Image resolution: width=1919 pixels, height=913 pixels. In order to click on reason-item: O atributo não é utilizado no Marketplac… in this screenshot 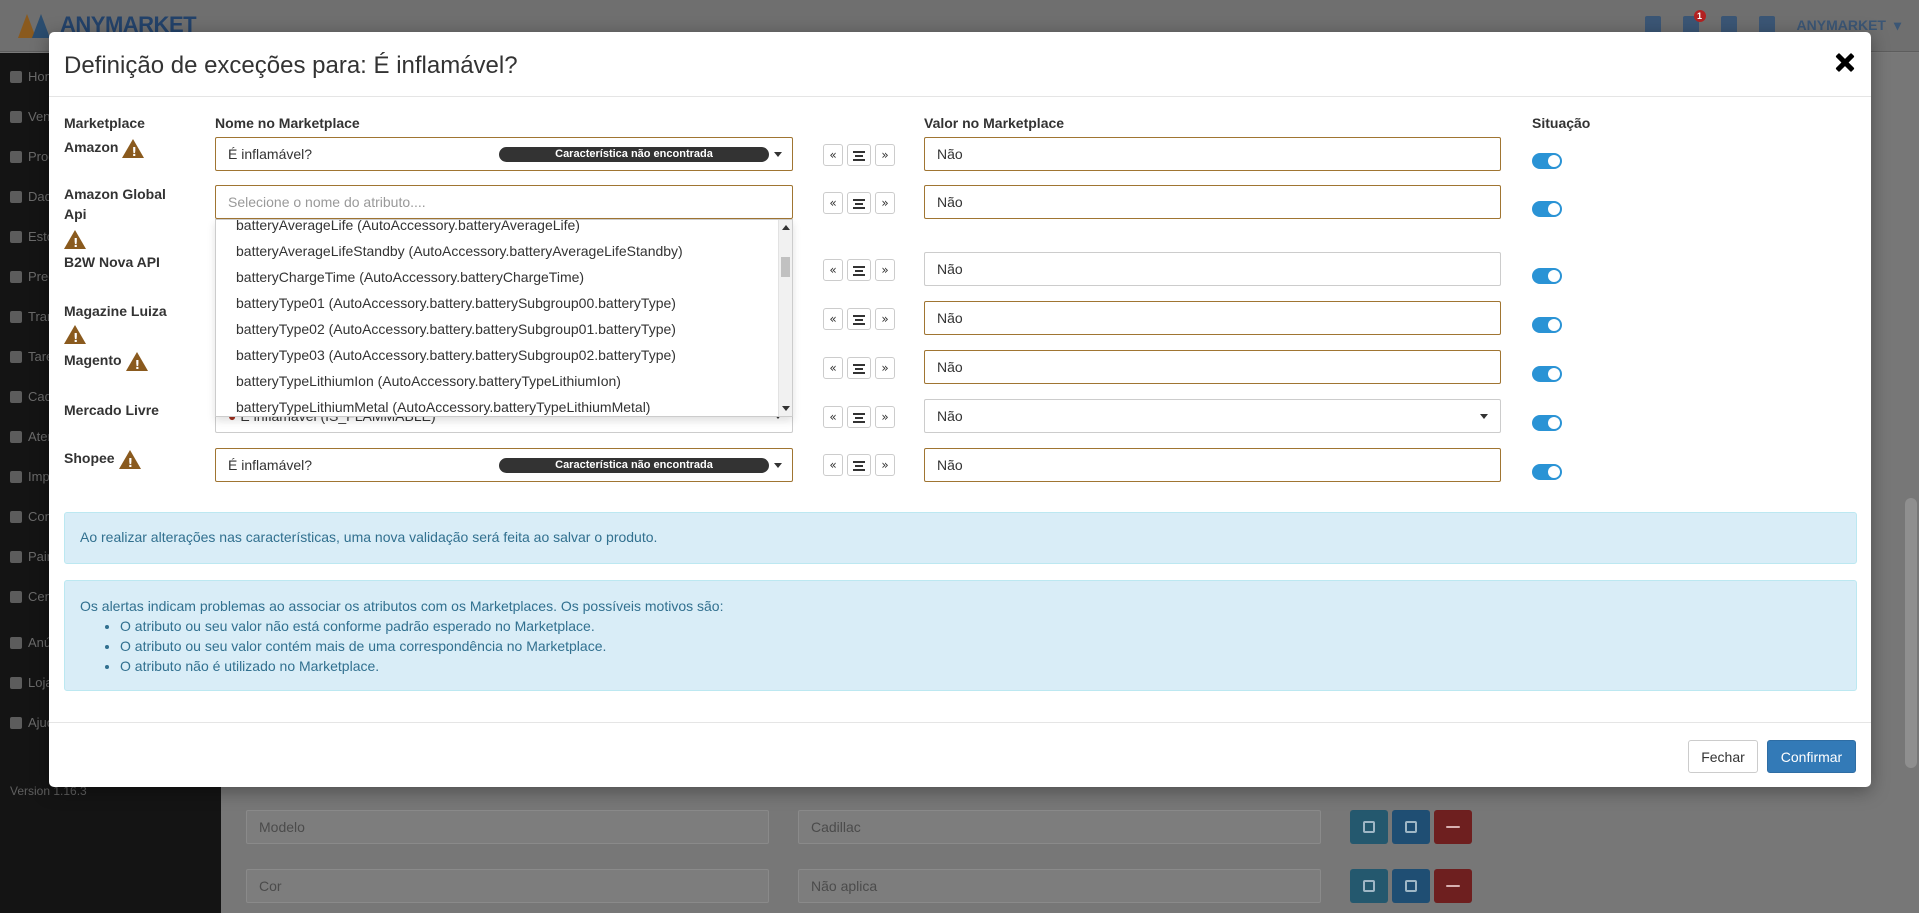, I will do `click(980, 666)`.